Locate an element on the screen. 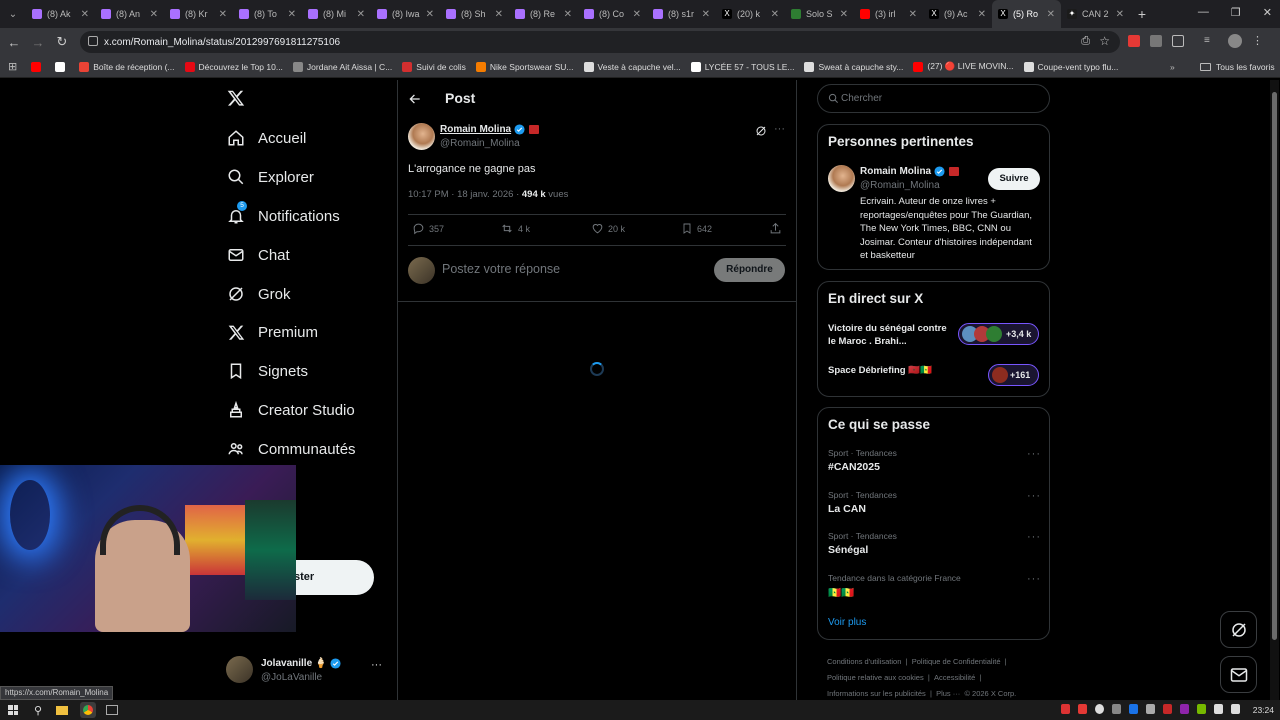  grok-float-button is located at coordinates (1238, 629).